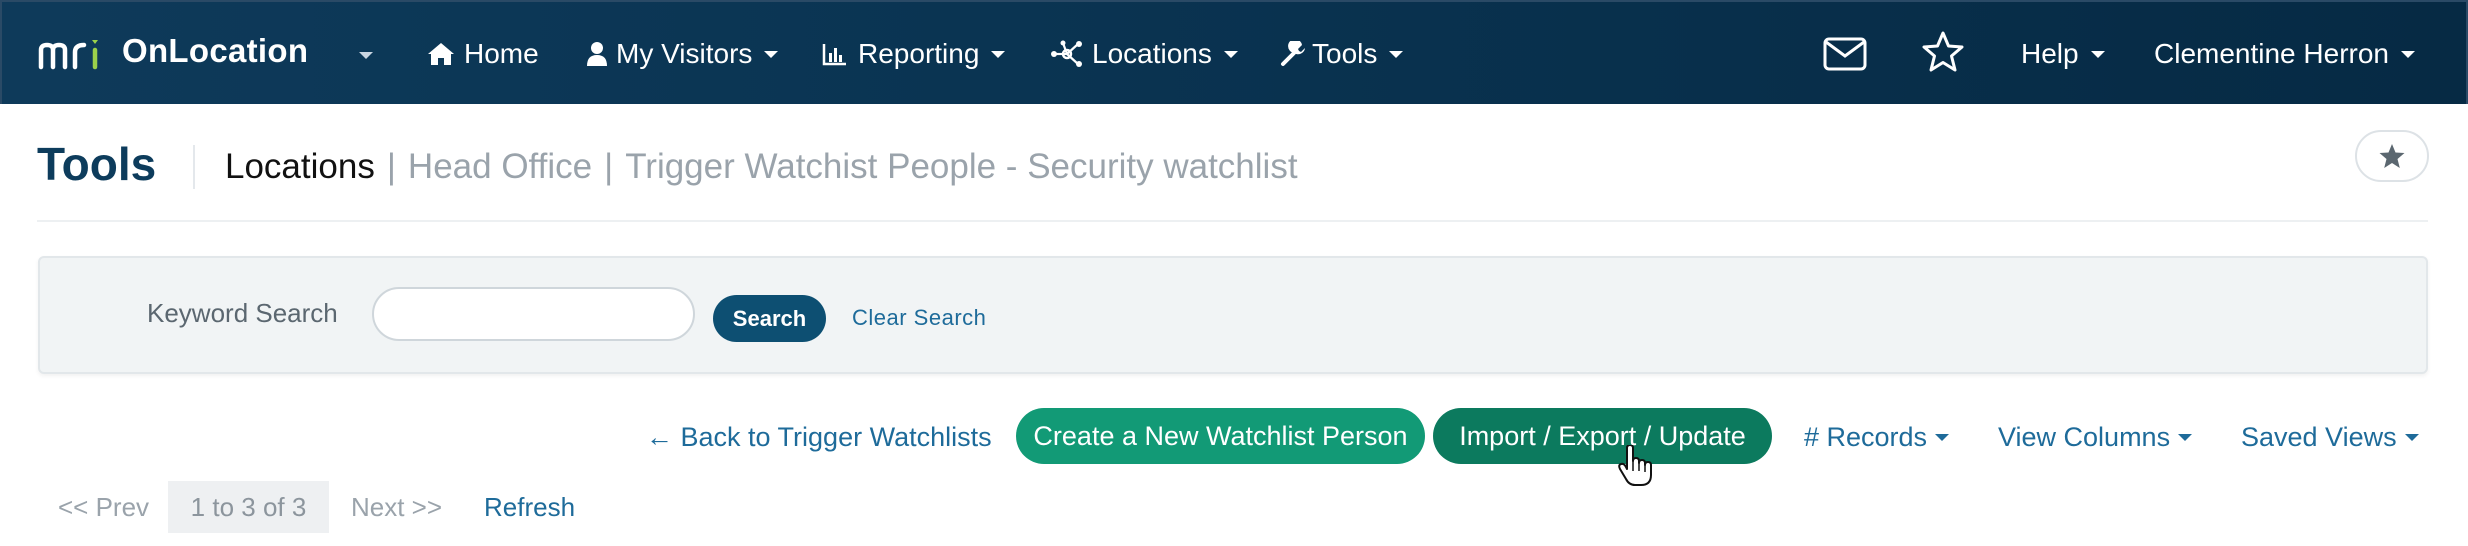 This screenshot has height=546, width=2468. What do you see at coordinates (529, 507) in the screenshot?
I see `refresh-link: Refresh` at bounding box center [529, 507].